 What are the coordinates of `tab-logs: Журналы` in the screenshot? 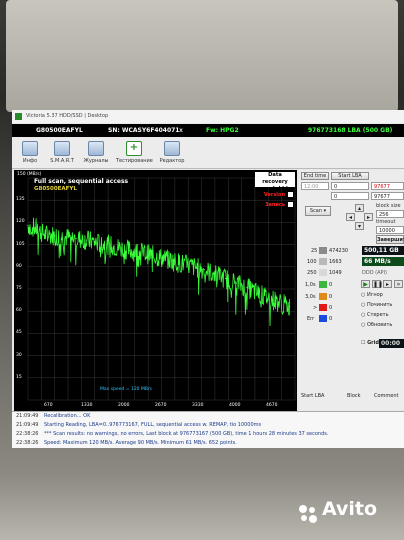 It's located at (96, 153).